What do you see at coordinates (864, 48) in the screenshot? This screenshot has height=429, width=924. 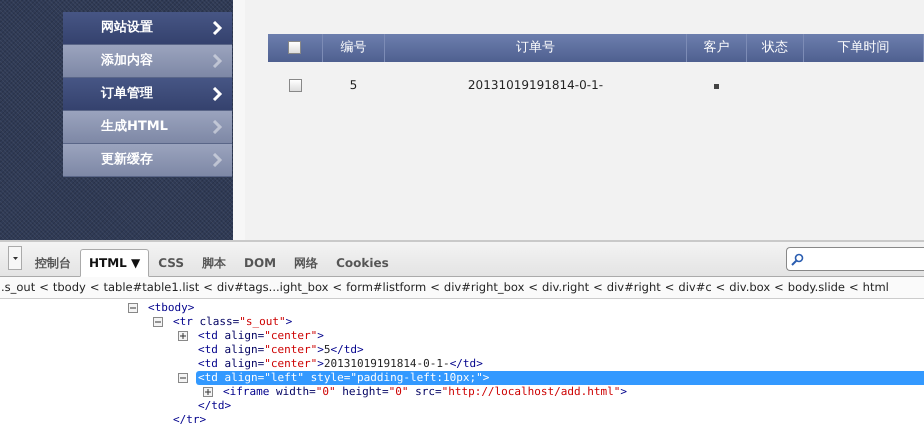 I see `column-header: 下单时间` at bounding box center [864, 48].